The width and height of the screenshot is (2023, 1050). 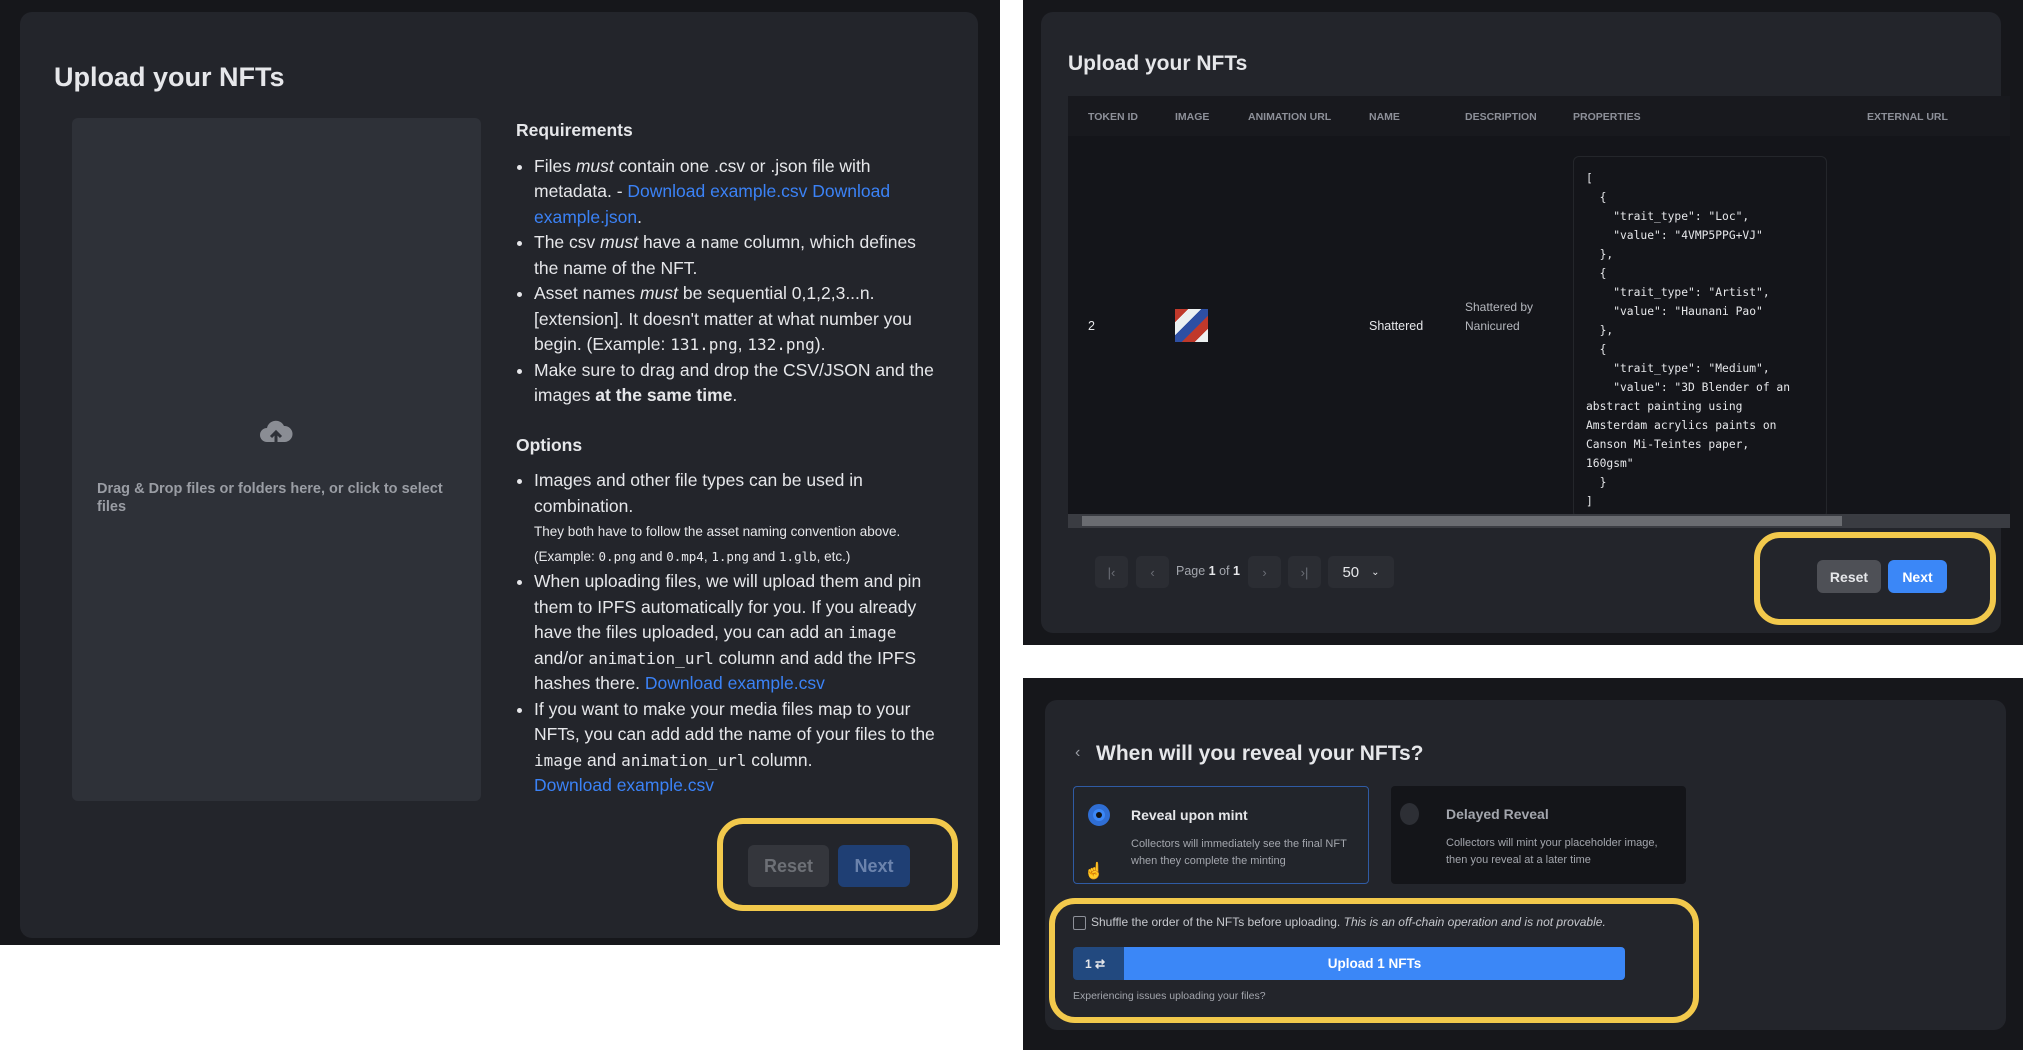 I want to click on upload-count: 1 ⇄, so click(x=1098, y=963).